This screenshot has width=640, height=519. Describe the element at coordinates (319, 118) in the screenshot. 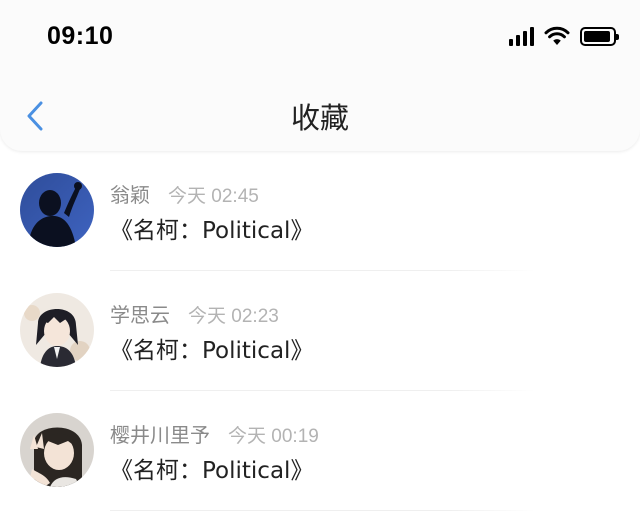

I see `page-title: 收藏` at that location.